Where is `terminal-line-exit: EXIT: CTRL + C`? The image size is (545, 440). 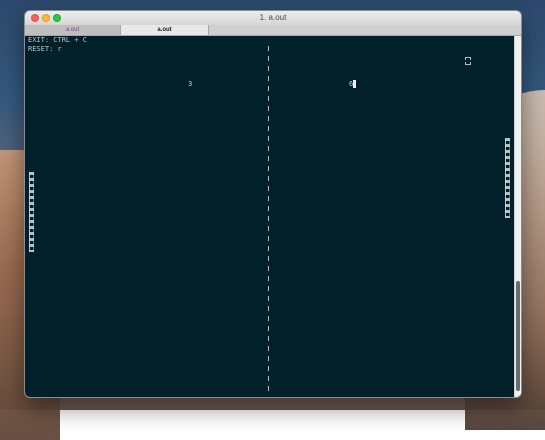 terminal-line-exit: EXIT: CTRL + C is located at coordinates (57, 40).